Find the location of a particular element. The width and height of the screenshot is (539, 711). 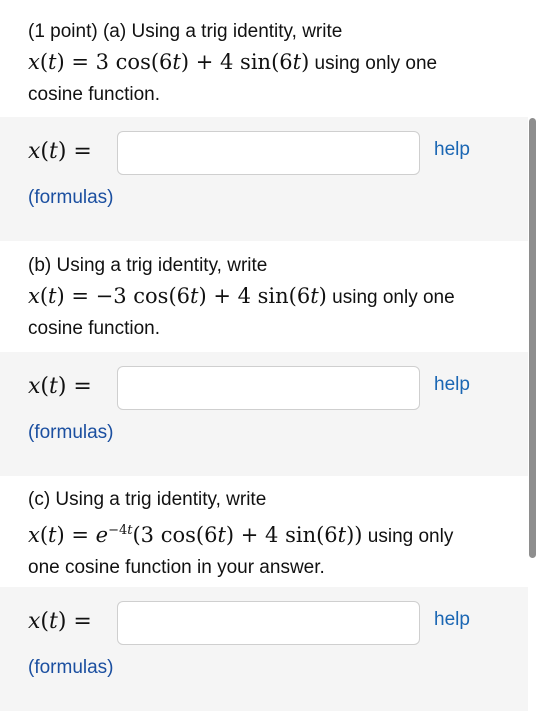

part-b-answer-input is located at coordinates (268, 388).